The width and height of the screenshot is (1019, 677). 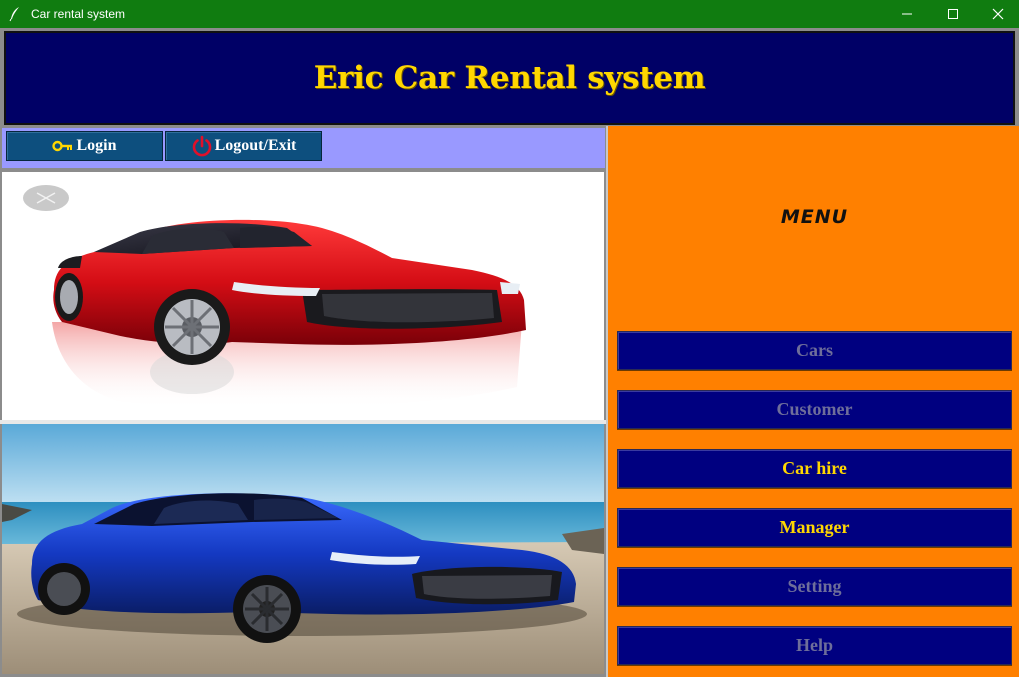 I want to click on menu-manager-button: Manager, so click(x=814, y=527).